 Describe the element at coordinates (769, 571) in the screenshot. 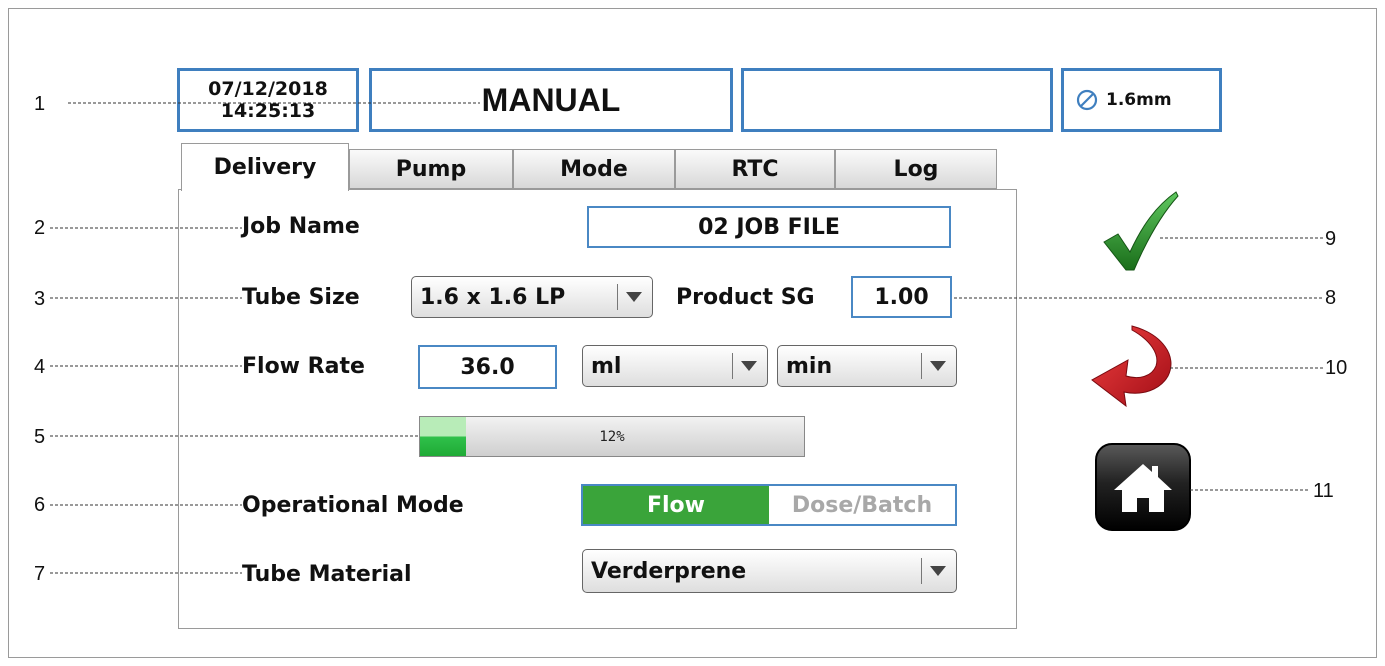

I see `tube-material-dropdown: Verderprene` at that location.